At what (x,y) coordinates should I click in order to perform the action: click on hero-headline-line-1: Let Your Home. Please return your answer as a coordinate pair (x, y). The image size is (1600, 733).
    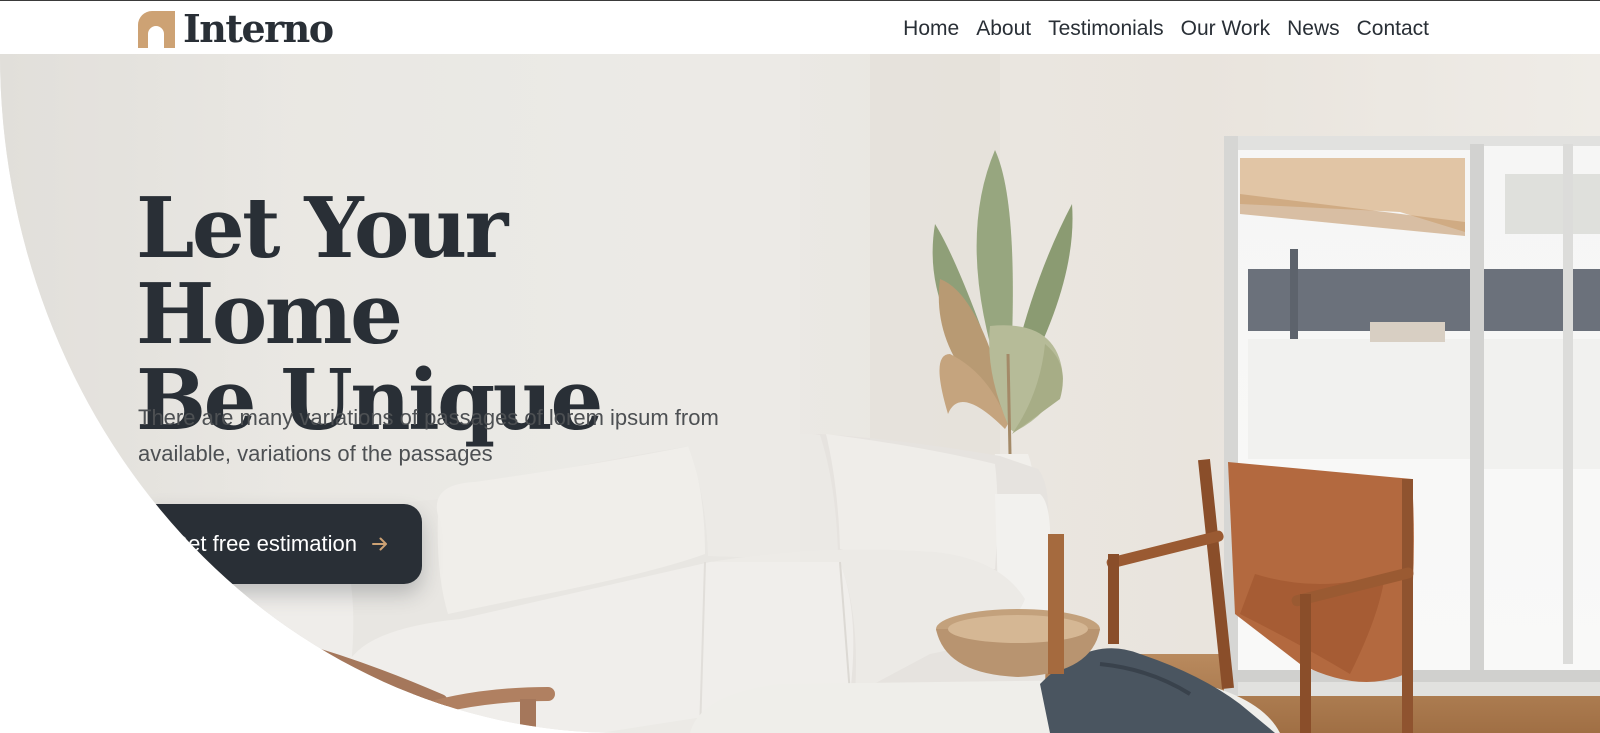
    Looking at the image, I should click on (322, 271).